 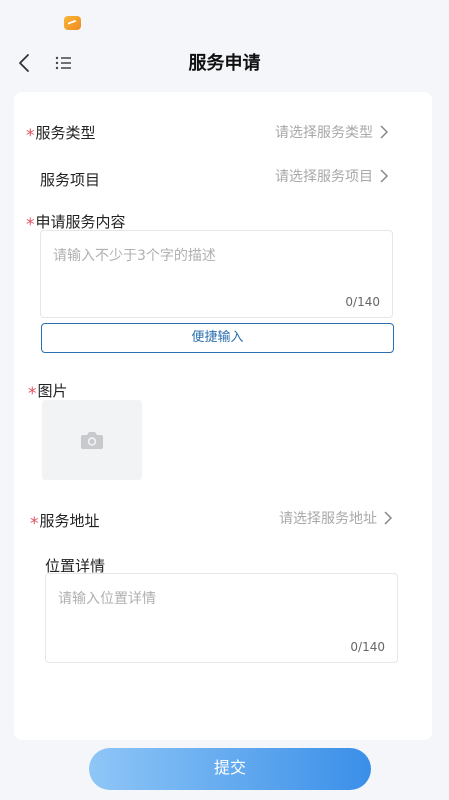 I want to click on camera-icon, so click(x=92, y=440).